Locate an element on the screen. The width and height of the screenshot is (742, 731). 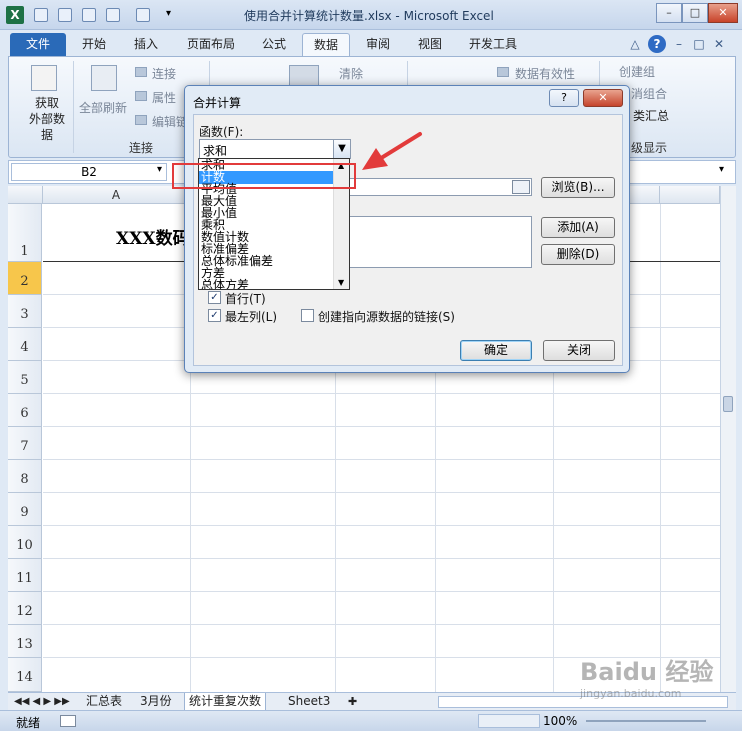
excel-app-icon: X is located at coordinates (15, 15).